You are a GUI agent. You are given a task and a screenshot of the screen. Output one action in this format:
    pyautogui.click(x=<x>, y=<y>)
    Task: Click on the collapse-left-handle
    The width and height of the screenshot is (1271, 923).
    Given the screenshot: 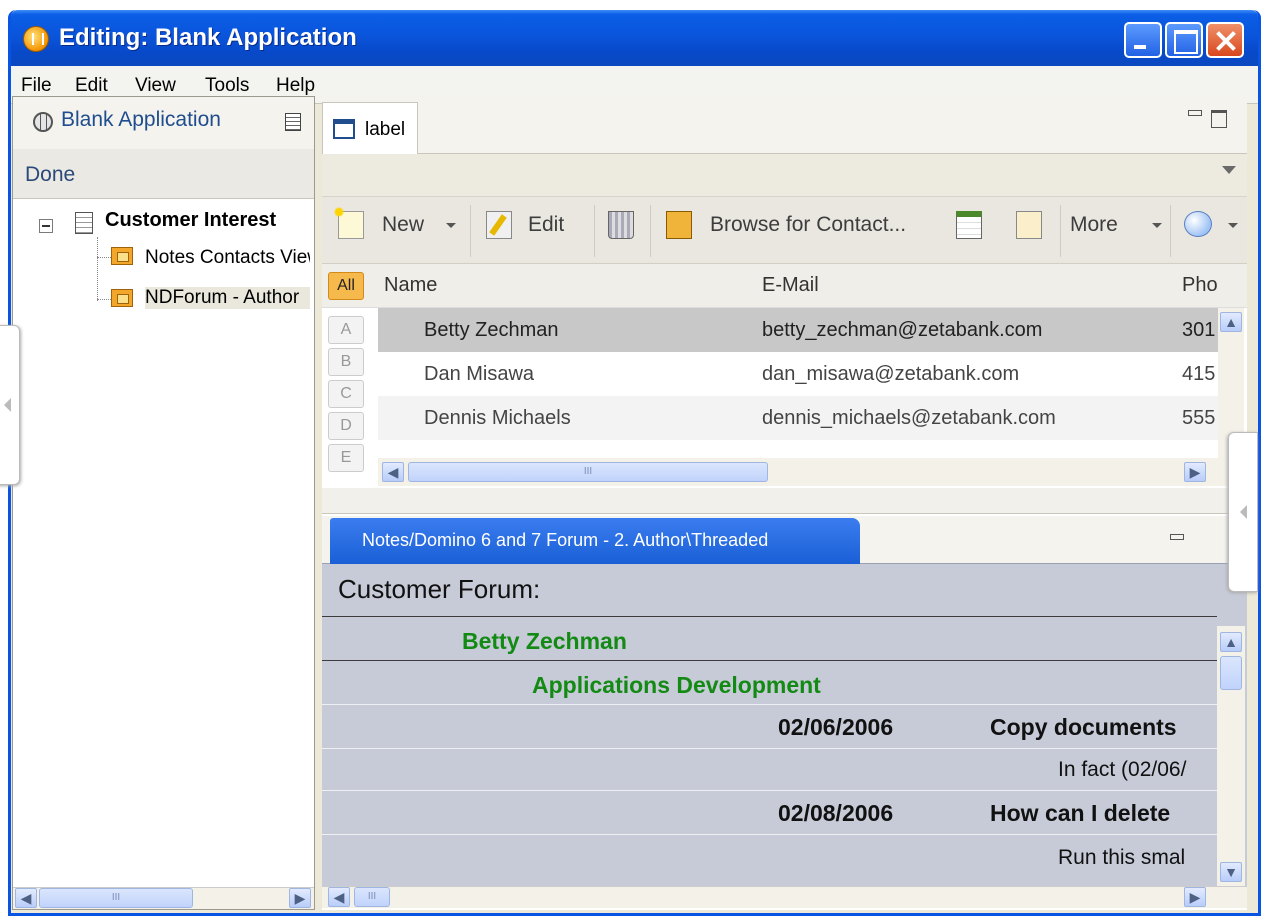 What is the action you would take?
    pyautogui.click(x=10, y=405)
    